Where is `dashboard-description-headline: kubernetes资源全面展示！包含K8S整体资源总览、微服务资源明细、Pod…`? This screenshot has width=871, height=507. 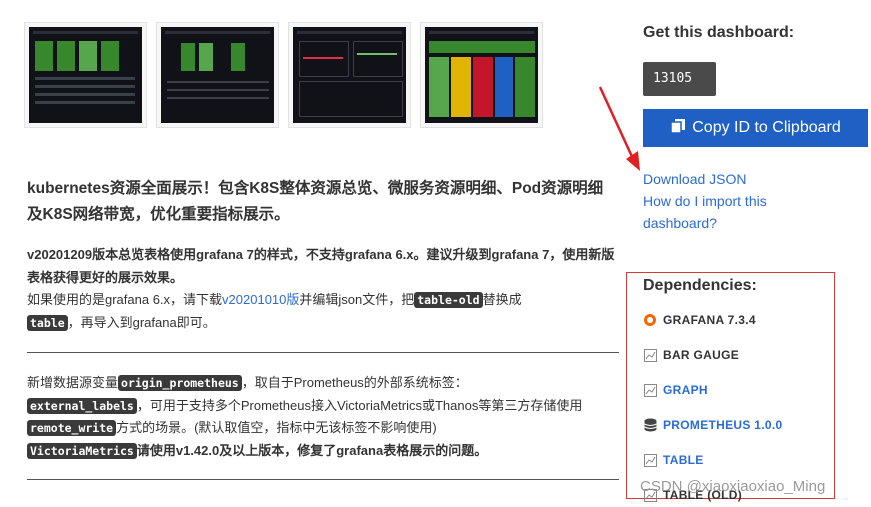 dashboard-description-headline: kubernetes资源全面展示！包含K8S整体资源总览、微服务资源明细、Pod… is located at coordinates (315, 201).